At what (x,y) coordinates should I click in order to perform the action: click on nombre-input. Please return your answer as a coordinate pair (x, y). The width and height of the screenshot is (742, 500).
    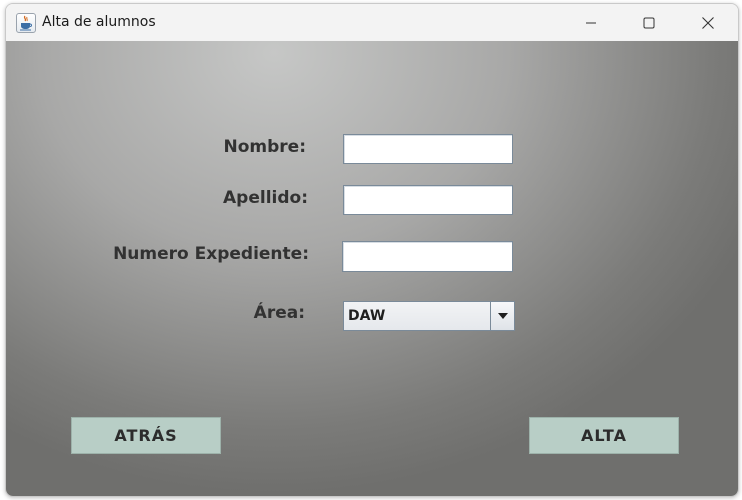
    Looking at the image, I should click on (428, 149).